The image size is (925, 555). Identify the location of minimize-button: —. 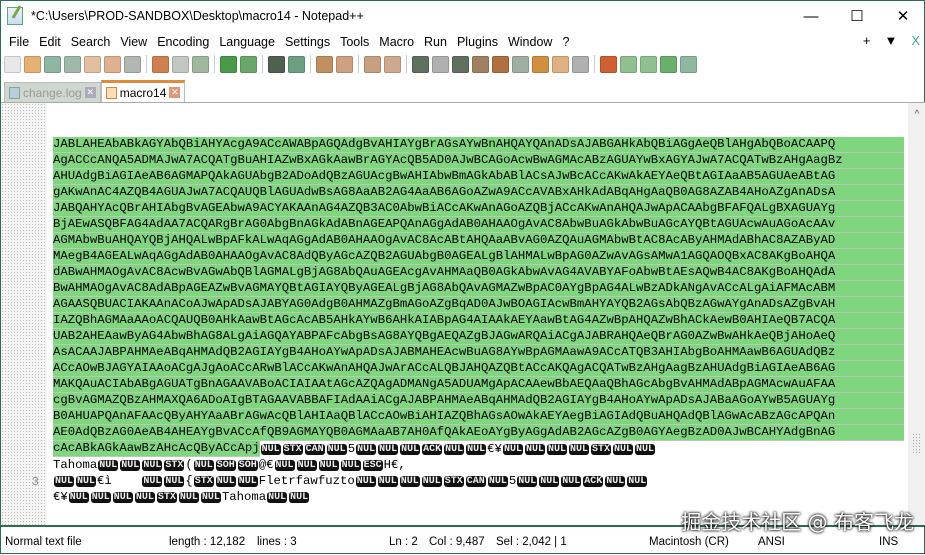
(811, 16).